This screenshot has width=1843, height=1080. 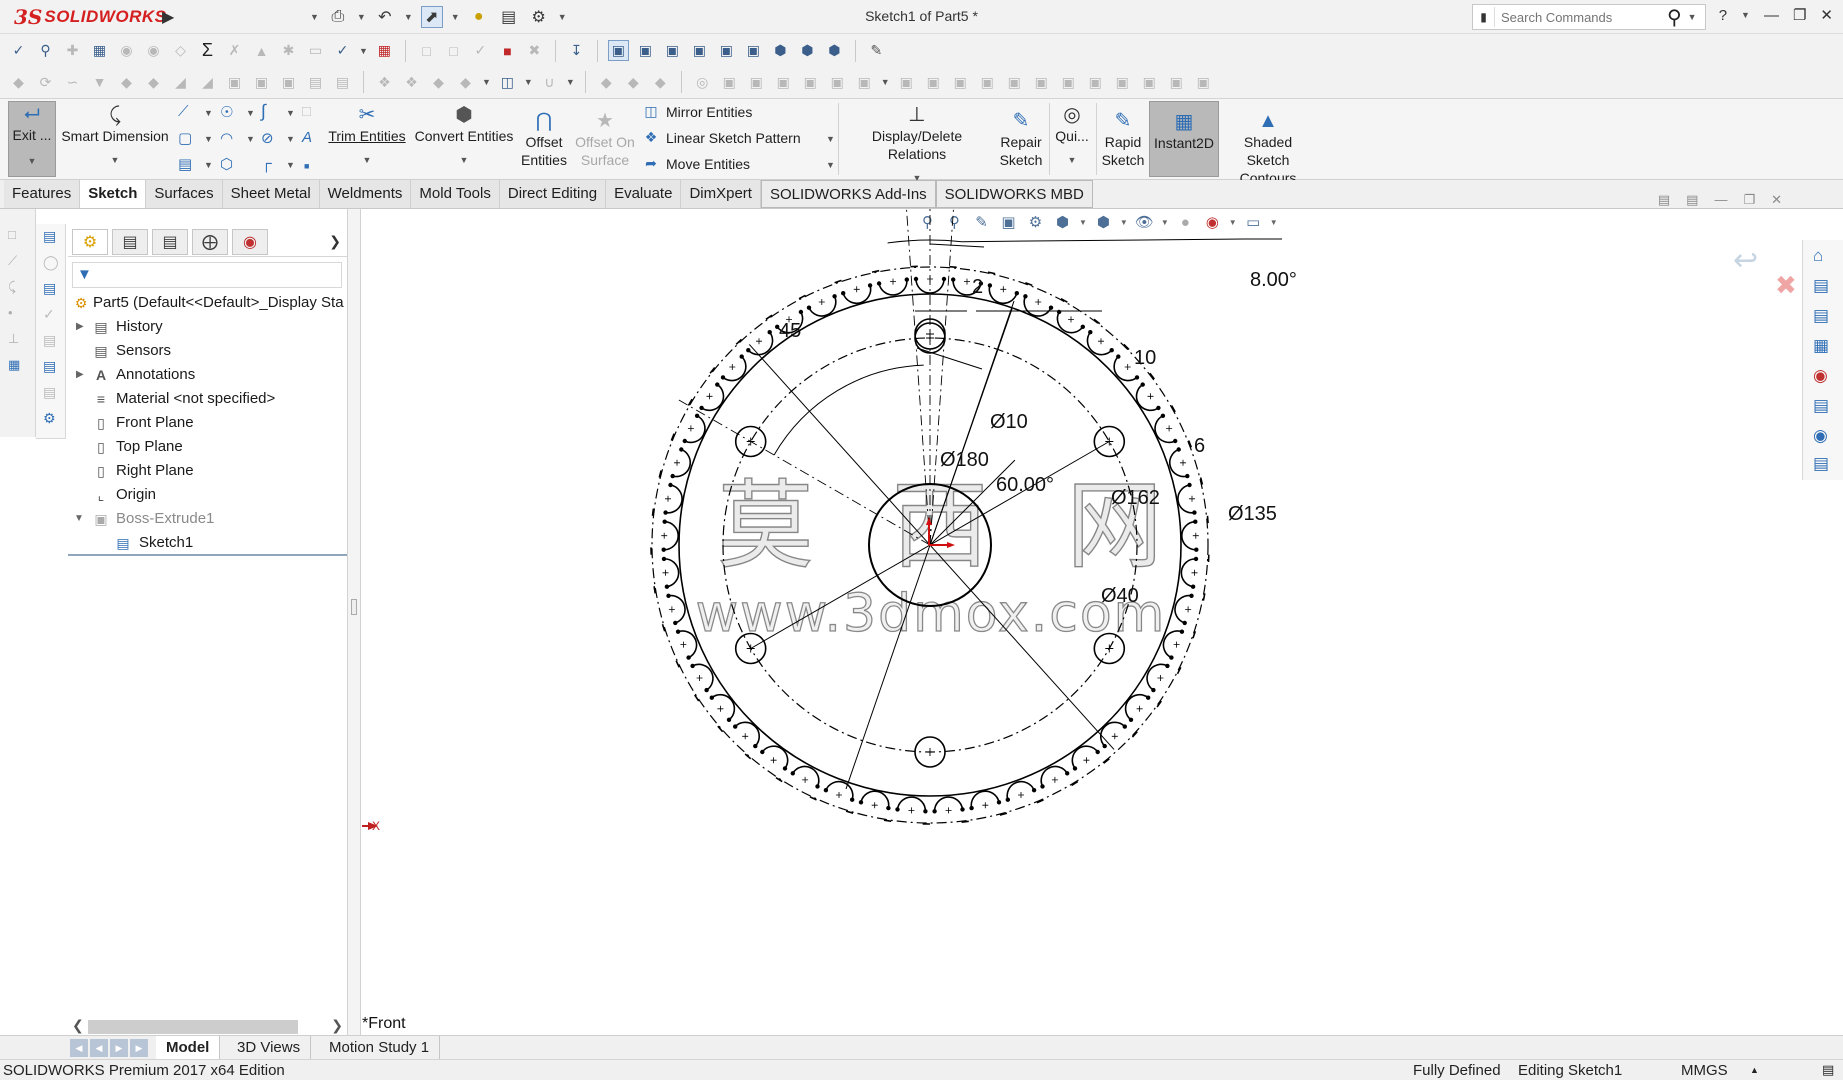 What do you see at coordinates (1072, 136) in the screenshot?
I see `quick-snaps-button: ◎ Qui... ▼` at bounding box center [1072, 136].